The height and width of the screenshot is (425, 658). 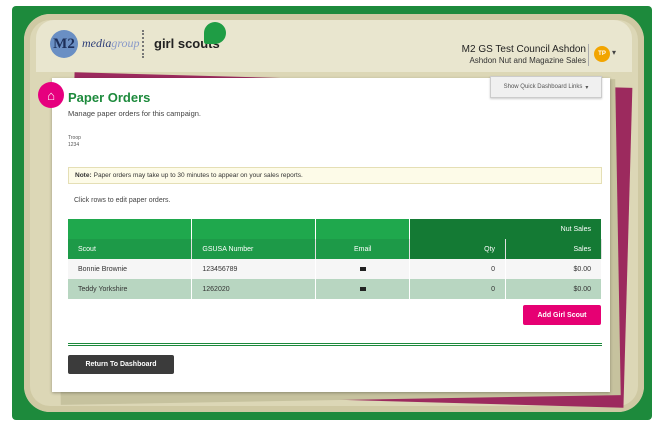 What do you see at coordinates (254, 269) in the screenshot?
I see `cell-gsusa-number: 123456789` at bounding box center [254, 269].